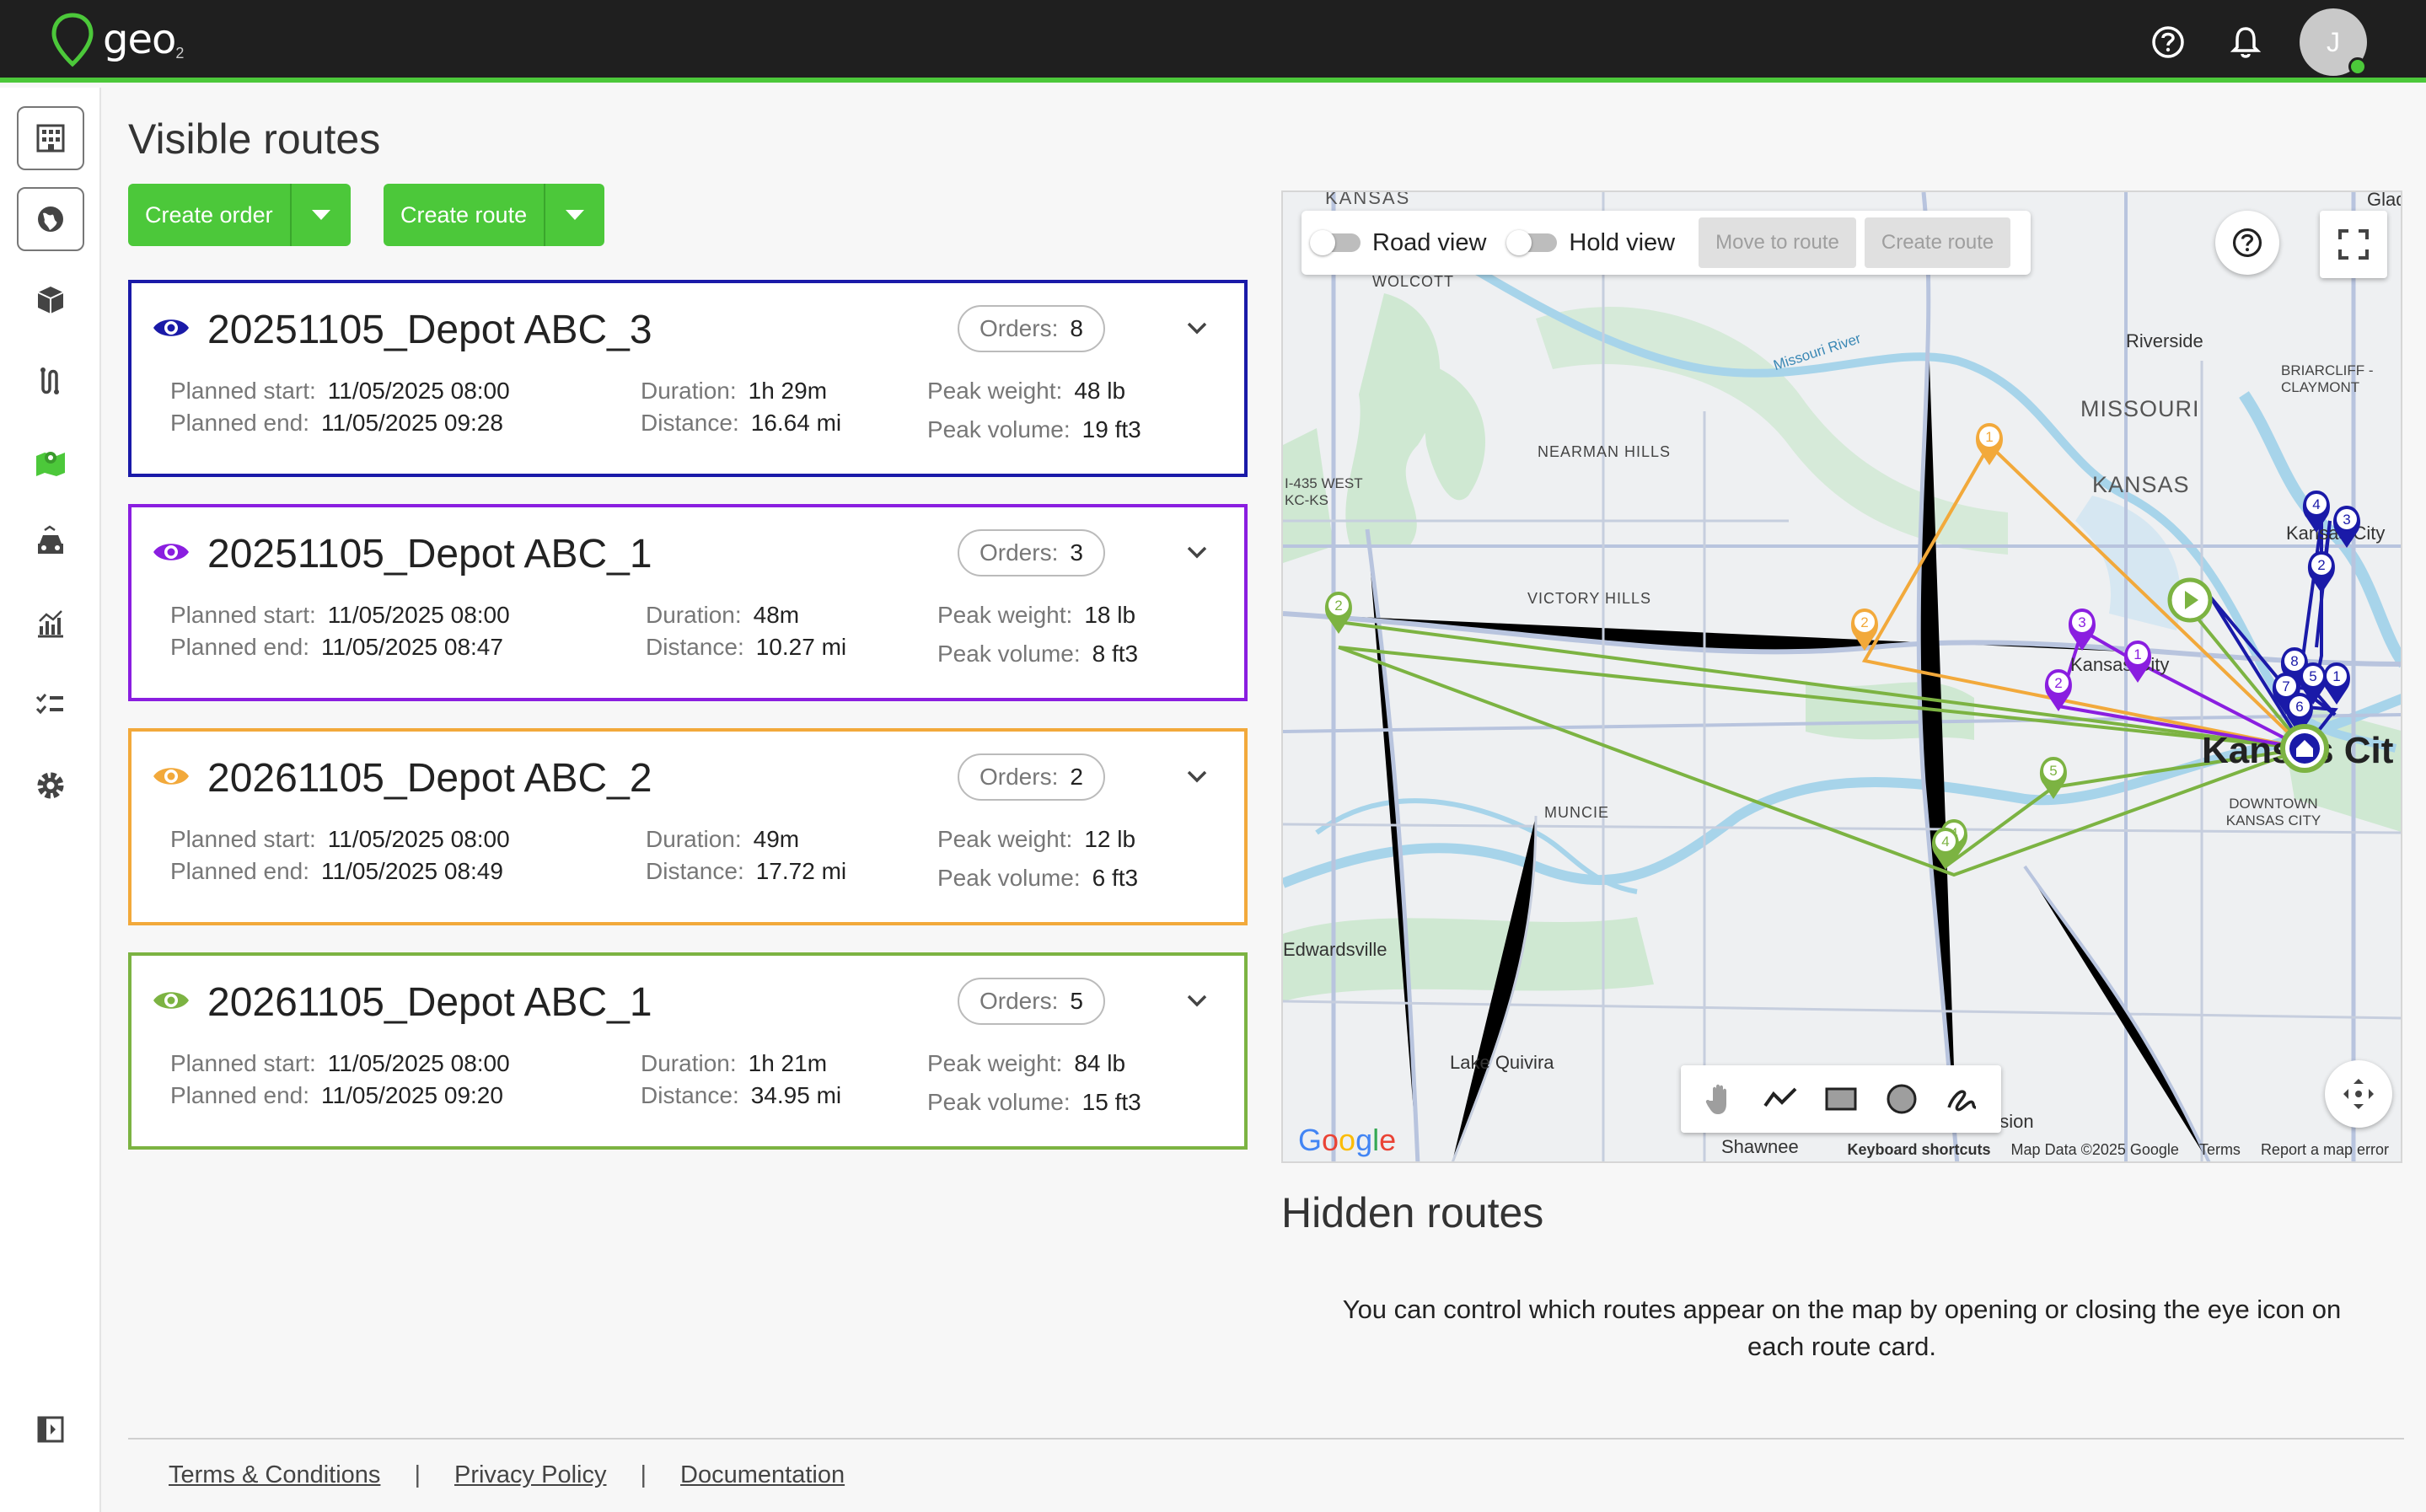 The width and height of the screenshot is (2426, 1512). I want to click on fullscreen-button, so click(2353, 244).